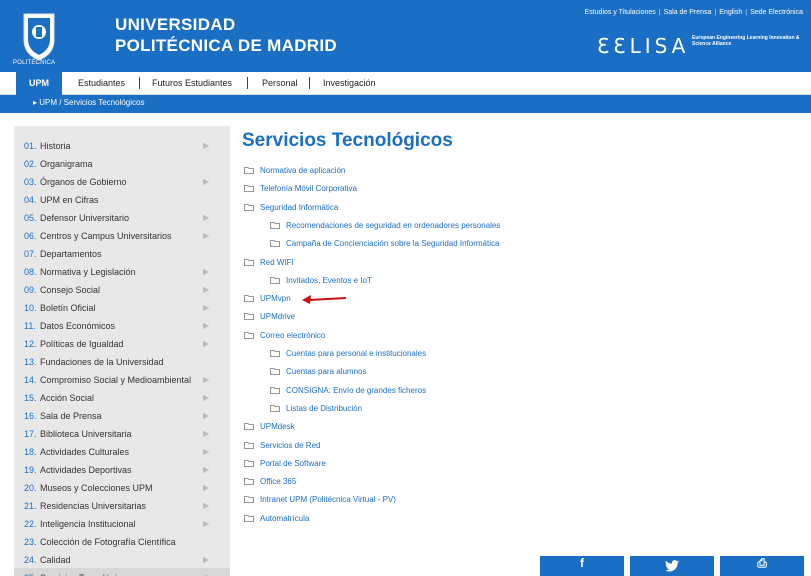 The image size is (811, 576). Describe the element at coordinates (349, 83) in the screenshot. I see `nav-item-investigacion: Investigación` at that location.